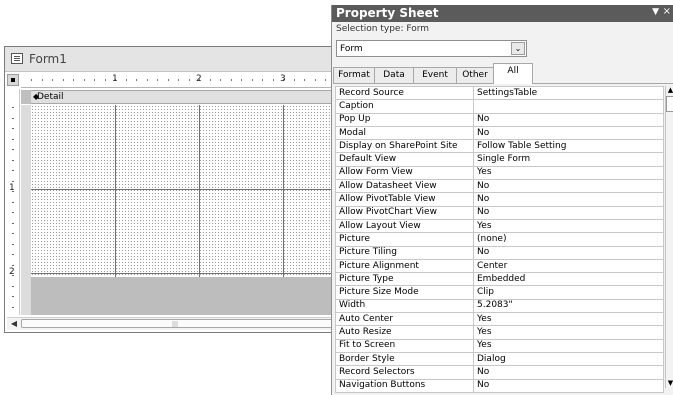 This screenshot has height=395, width=673. Describe the element at coordinates (568, 292) in the screenshot. I see `property-value: Clip` at that location.